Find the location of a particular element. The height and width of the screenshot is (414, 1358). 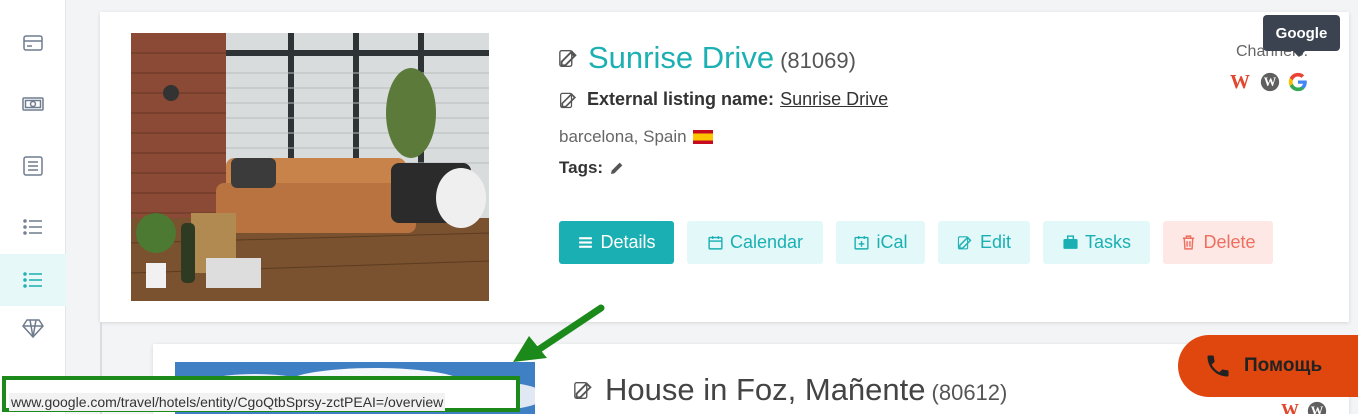

listing-tags: Tags: is located at coordinates (592, 168).